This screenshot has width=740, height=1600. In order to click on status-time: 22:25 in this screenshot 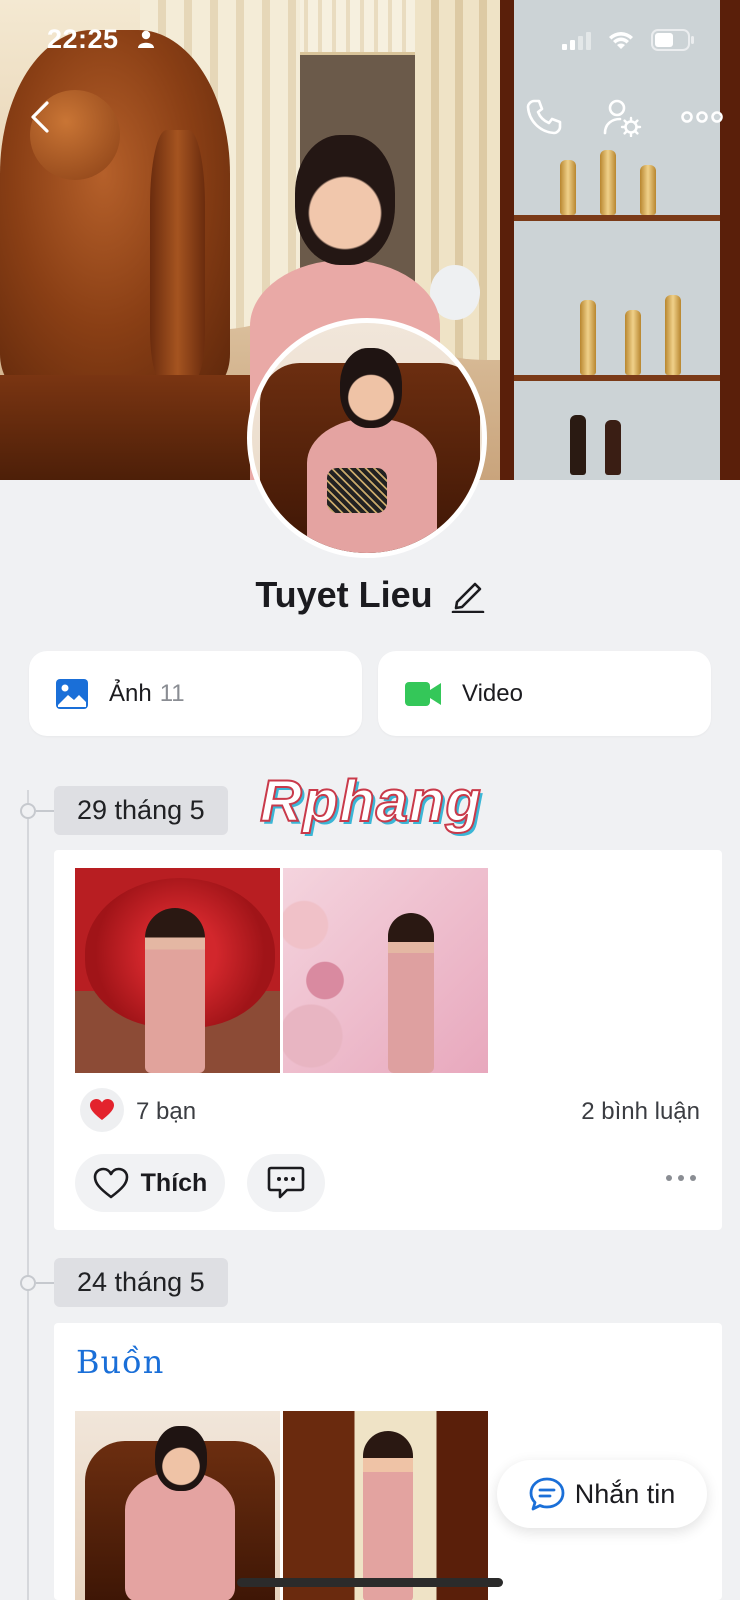, I will do `click(83, 39)`.